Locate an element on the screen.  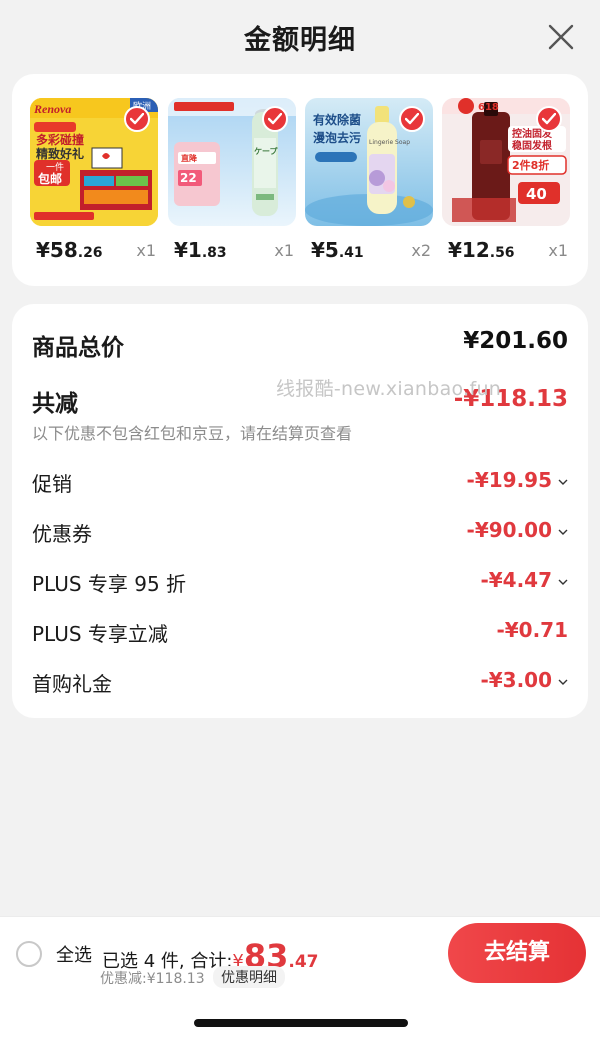
discount-item-value: -¥0.71 is located at coordinates (532, 630).